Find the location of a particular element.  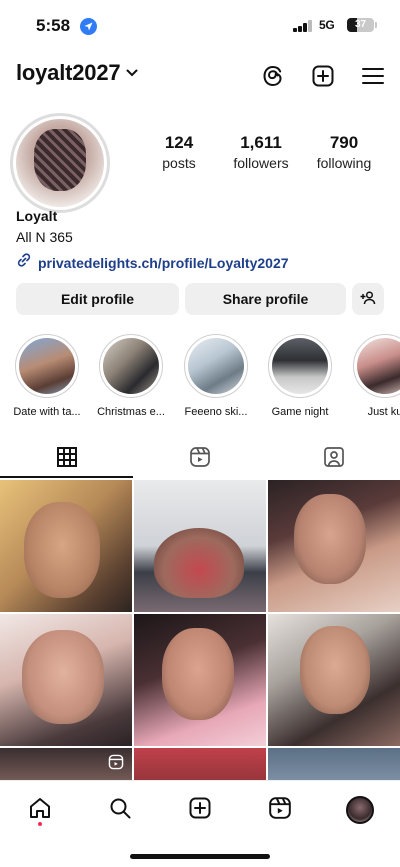

status-time: 5:58 is located at coordinates (53, 25).